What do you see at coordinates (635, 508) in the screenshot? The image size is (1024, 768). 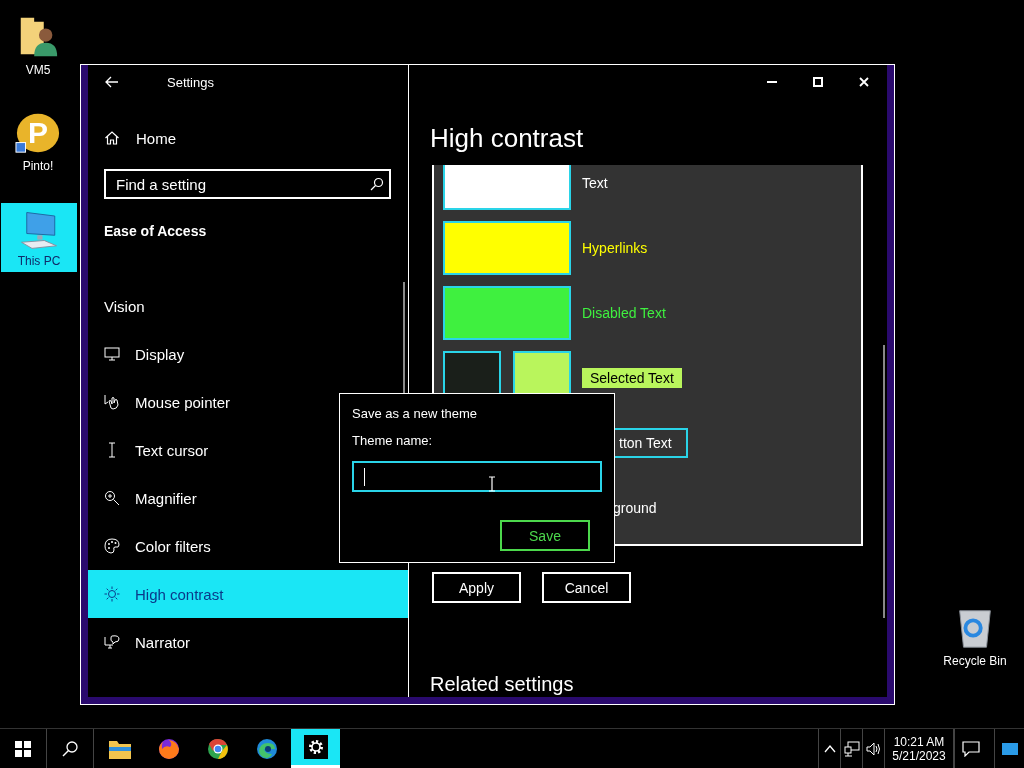 I see `color-label: ground` at bounding box center [635, 508].